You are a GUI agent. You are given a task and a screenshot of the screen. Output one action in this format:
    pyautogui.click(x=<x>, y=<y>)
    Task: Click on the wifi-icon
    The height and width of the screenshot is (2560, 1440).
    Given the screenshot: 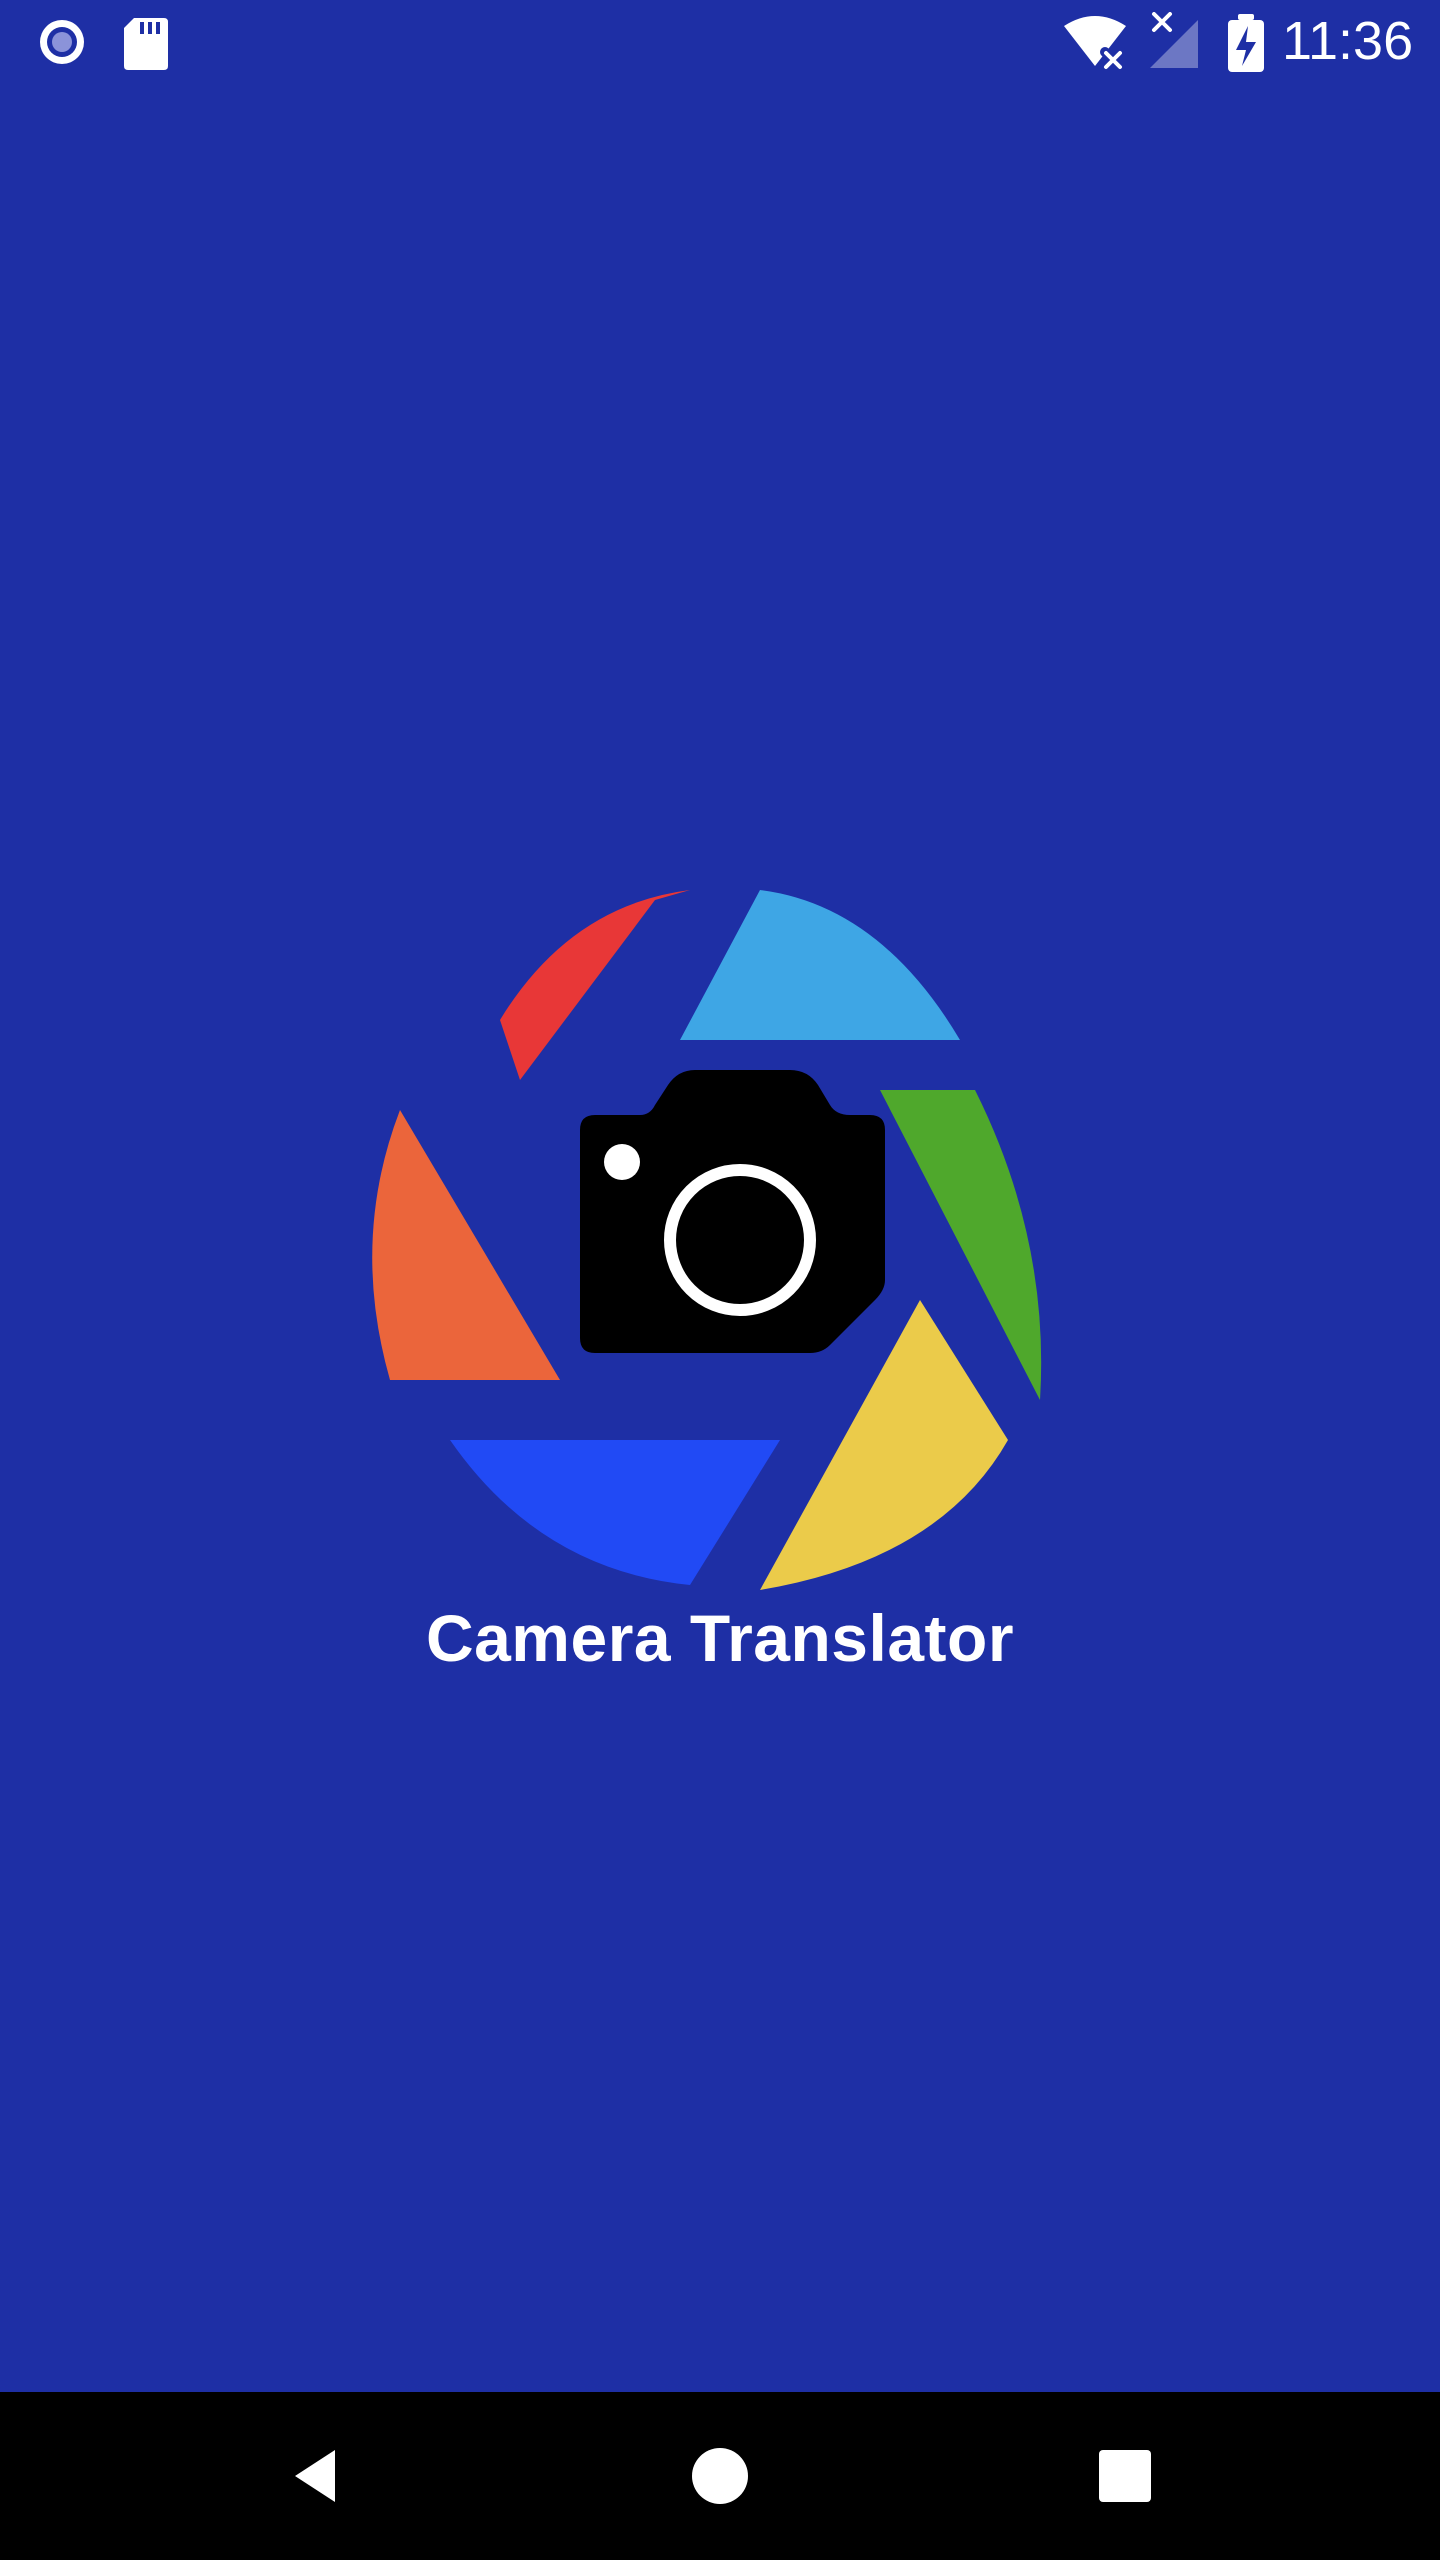 What is the action you would take?
    pyautogui.click(x=1095, y=43)
    